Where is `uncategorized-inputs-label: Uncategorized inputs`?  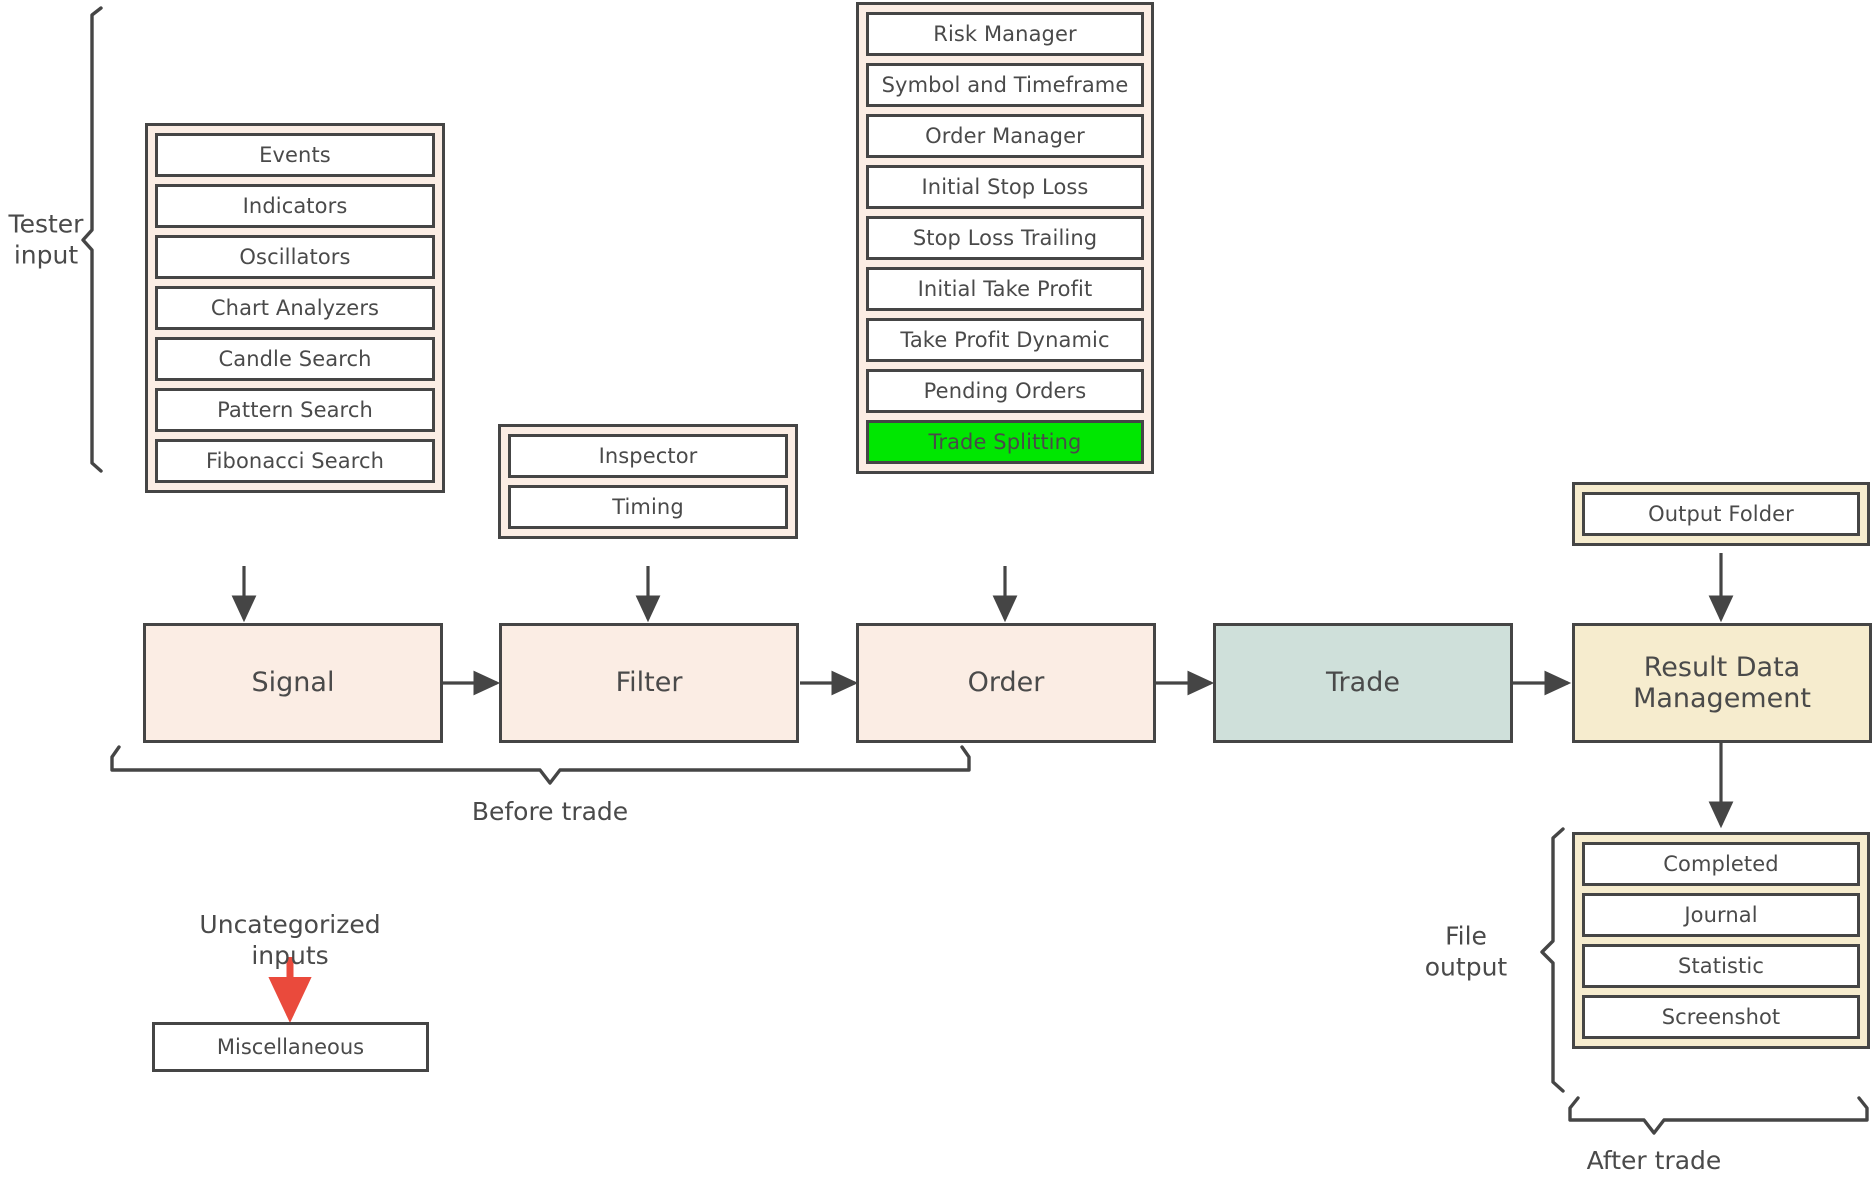 uncategorized-inputs-label: Uncategorized inputs is located at coordinates (290, 940).